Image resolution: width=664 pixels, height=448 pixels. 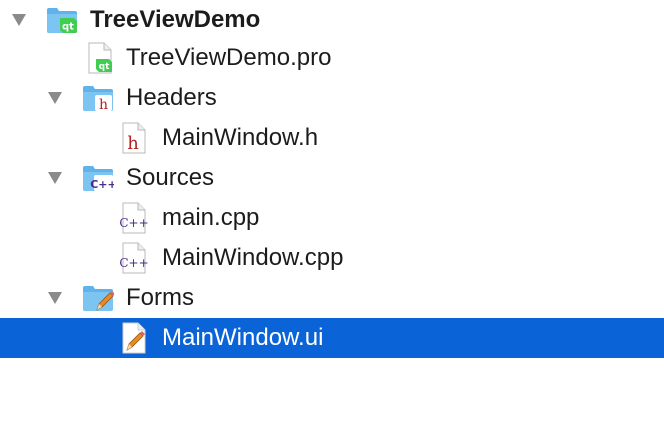 What do you see at coordinates (171, 97) in the screenshot?
I see `headers-folder-label: Headers` at bounding box center [171, 97].